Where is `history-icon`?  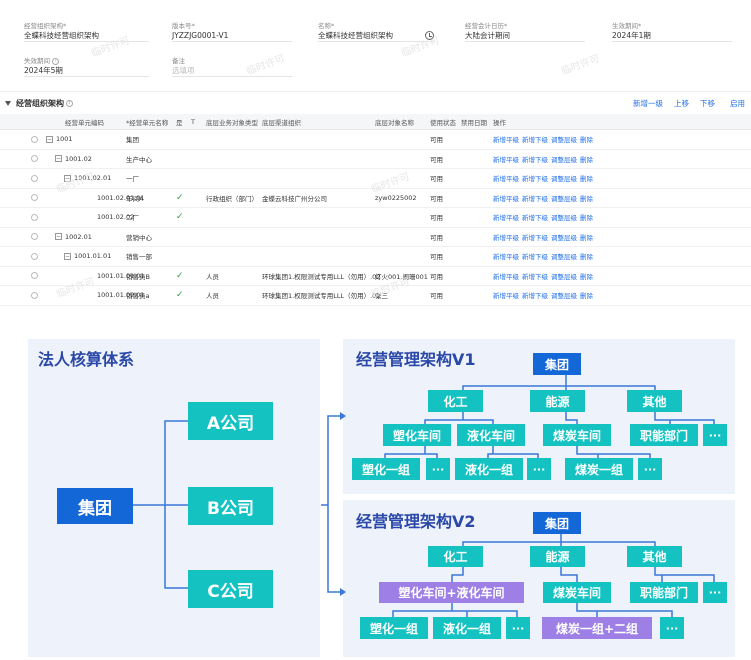
history-icon is located at coordinates (429, 35).